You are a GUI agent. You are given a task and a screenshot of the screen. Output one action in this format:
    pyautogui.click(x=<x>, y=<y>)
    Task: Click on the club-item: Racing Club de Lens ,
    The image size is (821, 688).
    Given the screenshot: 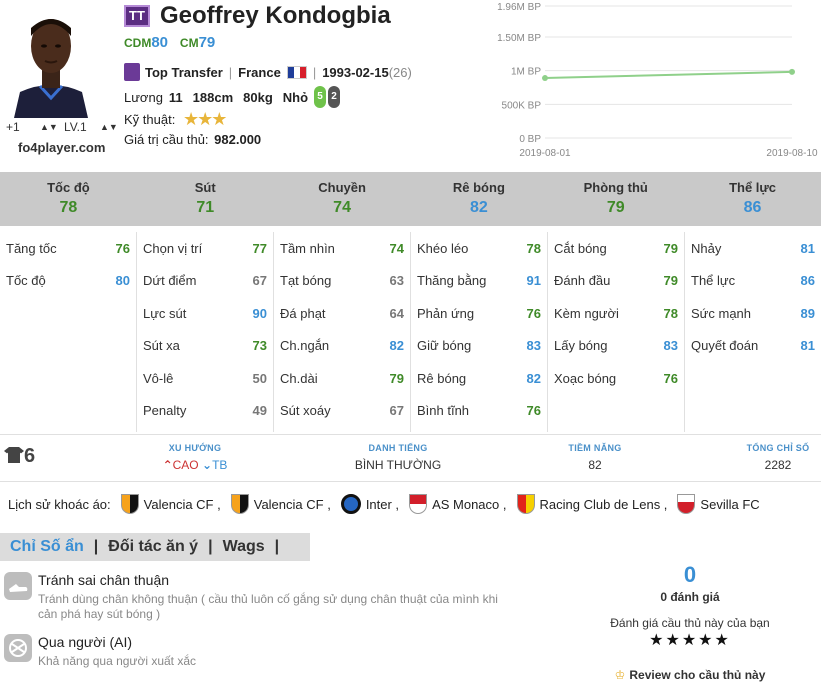 What is the action you would take?
    pyautogui.click(x=591, y=504)
    